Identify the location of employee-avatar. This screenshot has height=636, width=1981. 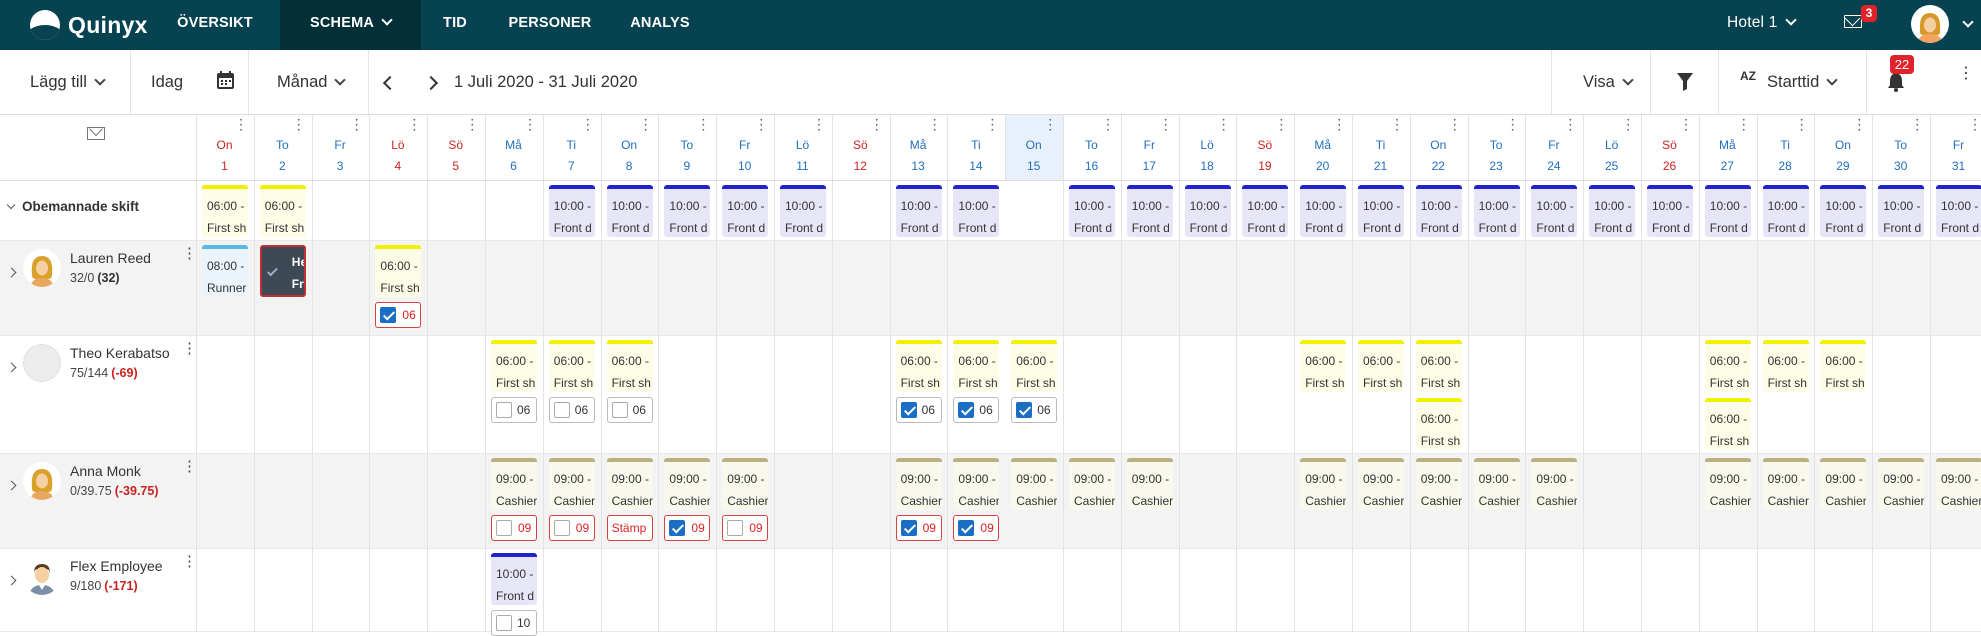
(42, 363).